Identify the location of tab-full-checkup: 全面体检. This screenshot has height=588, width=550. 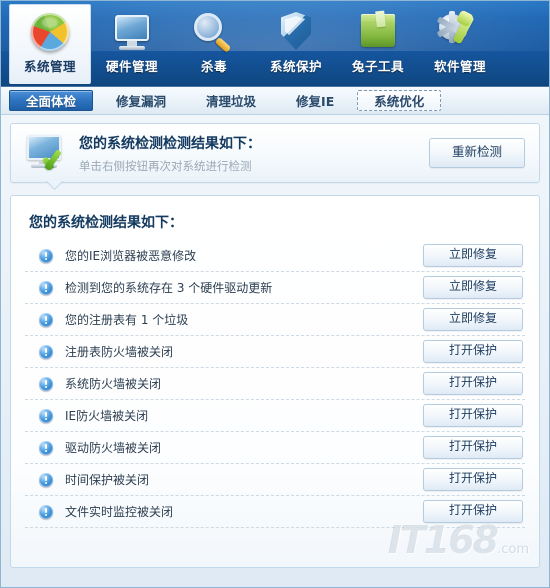
(51, 100).